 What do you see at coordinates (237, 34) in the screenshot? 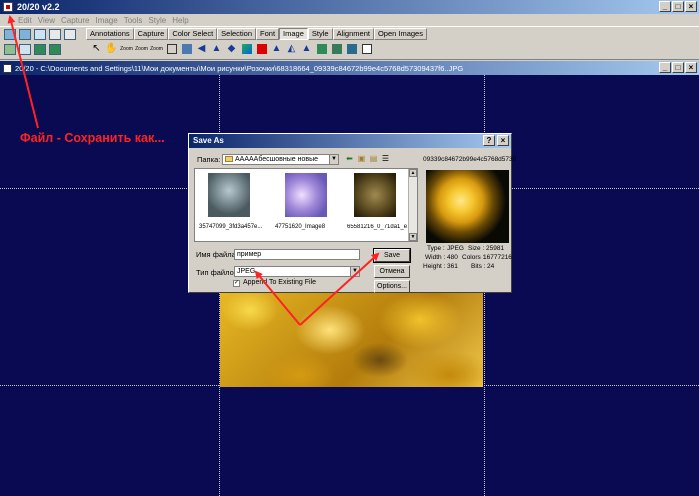
I see `tab-selection: Selection` at bounding box center [237, 34].